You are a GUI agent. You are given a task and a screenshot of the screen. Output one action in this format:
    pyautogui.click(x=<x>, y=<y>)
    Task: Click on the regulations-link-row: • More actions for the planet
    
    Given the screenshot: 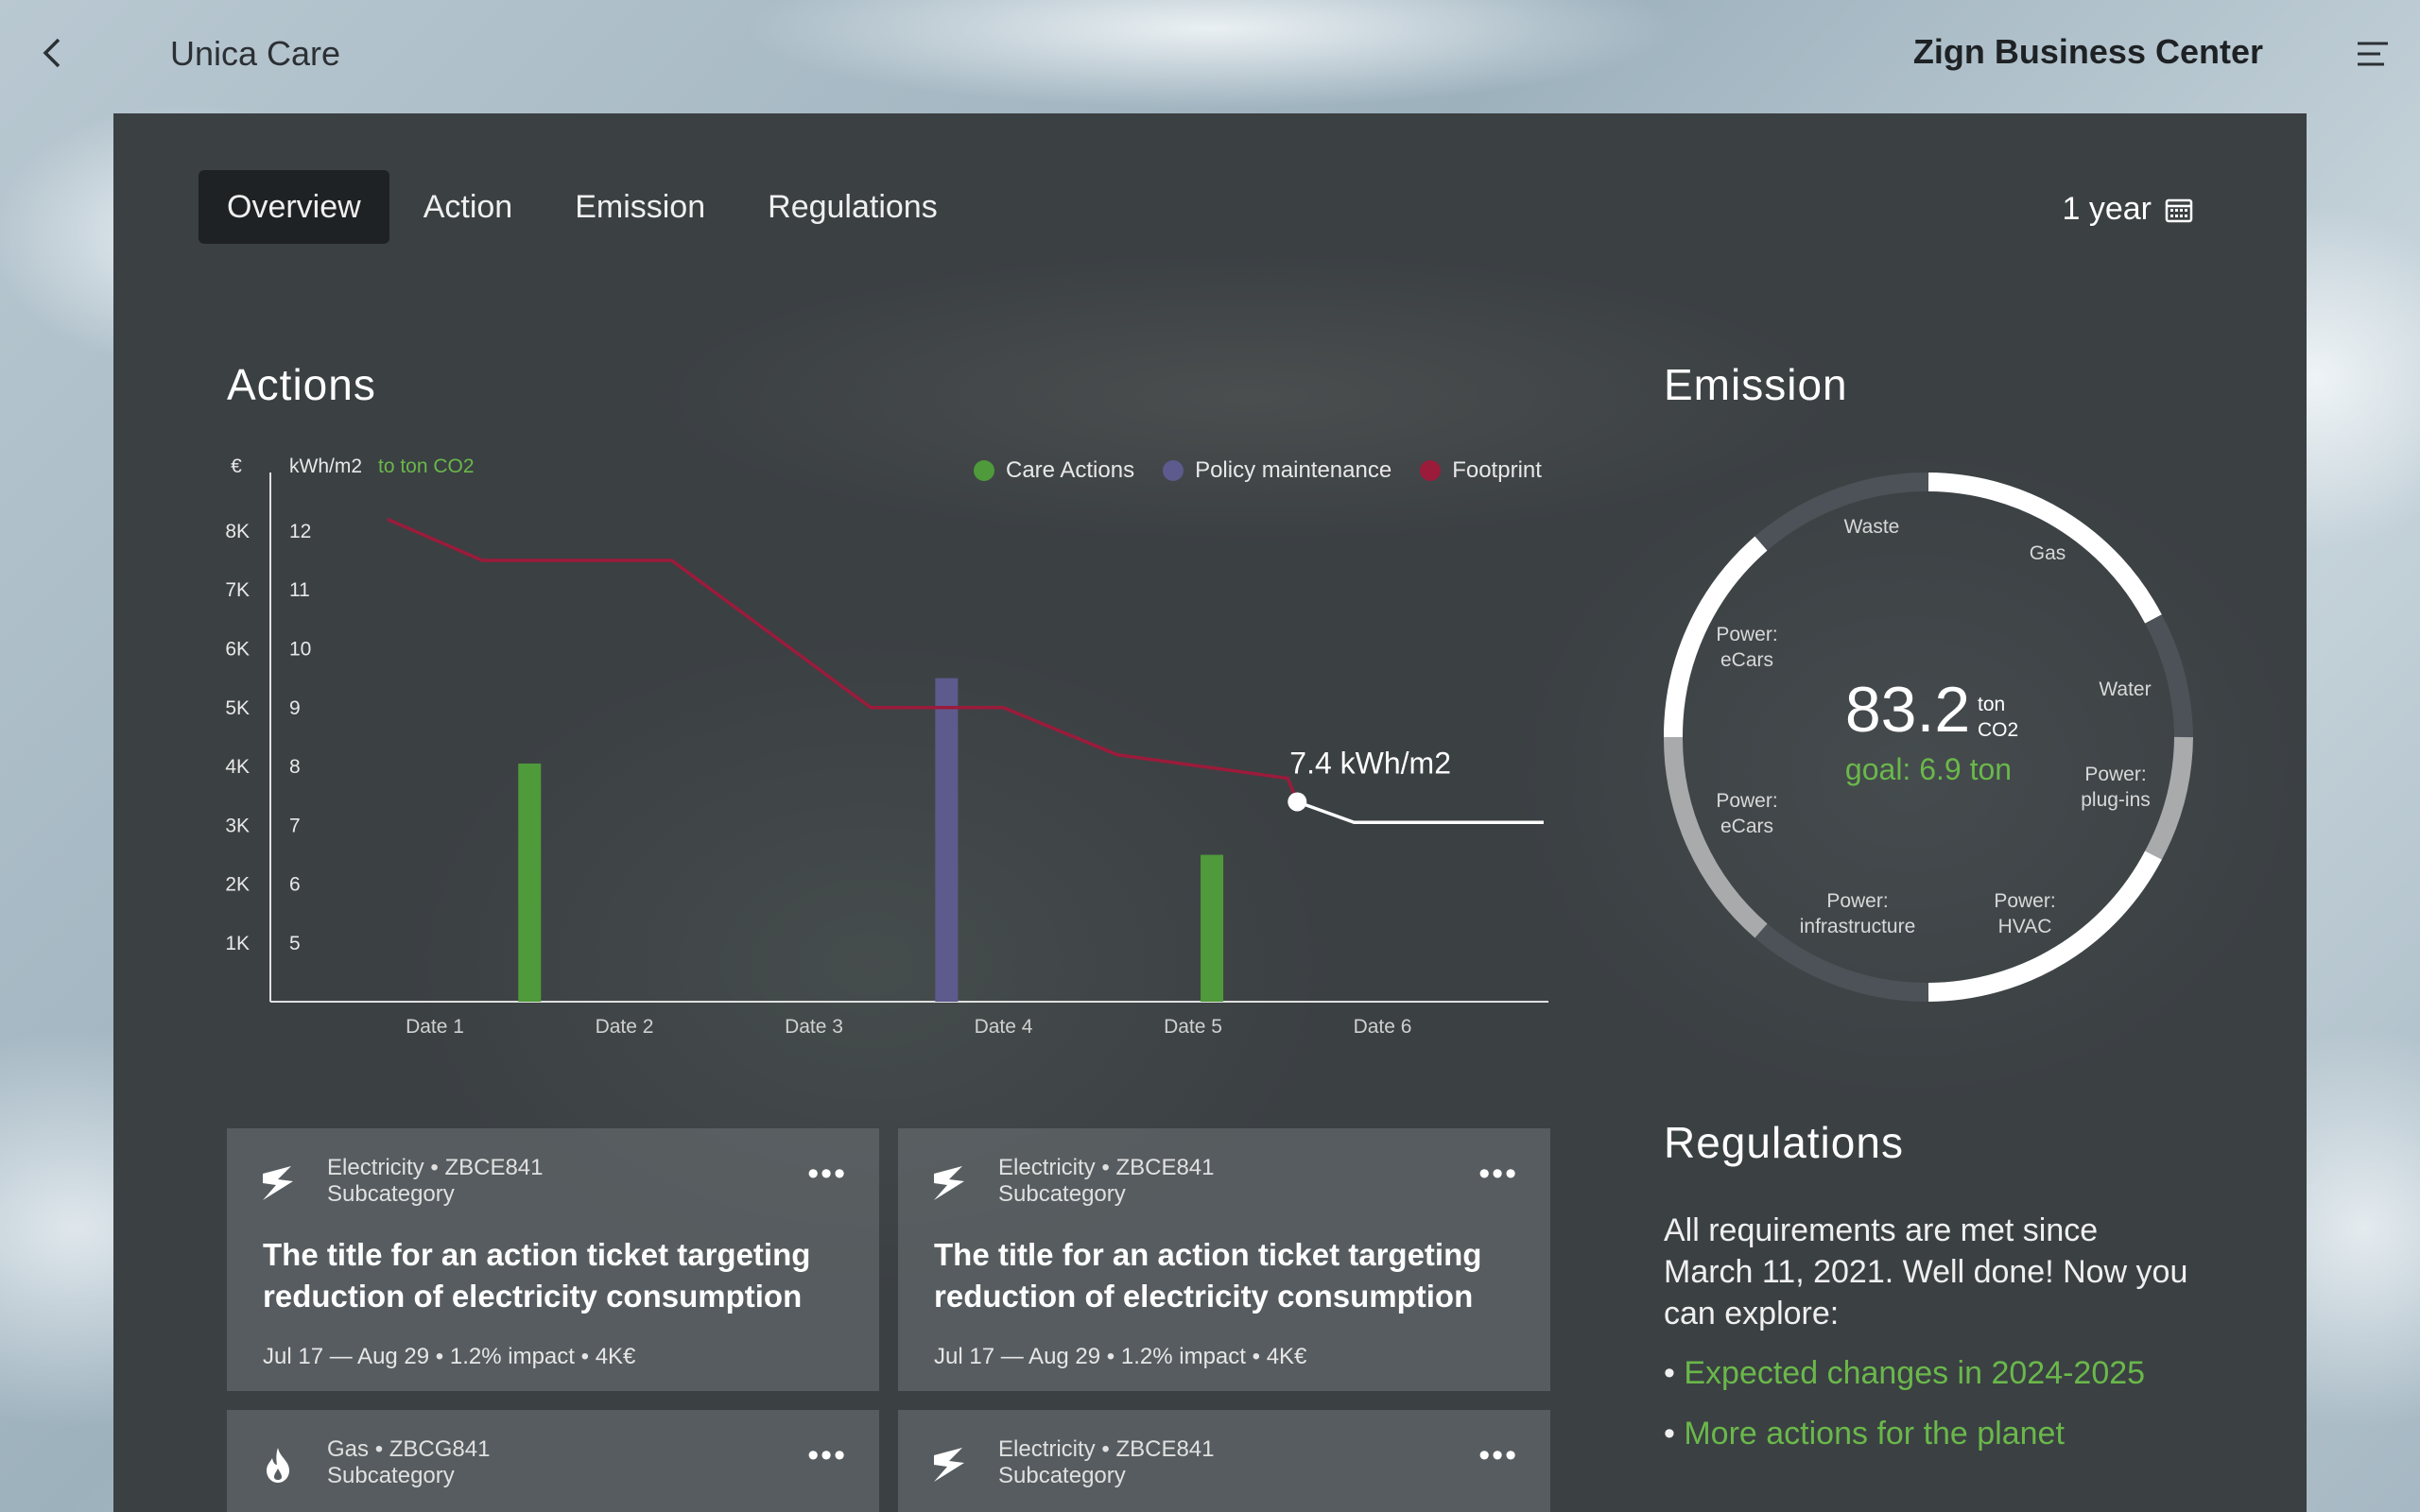 What is the action you would take?
    pyautogui.click(x=1865, y=1434)
    